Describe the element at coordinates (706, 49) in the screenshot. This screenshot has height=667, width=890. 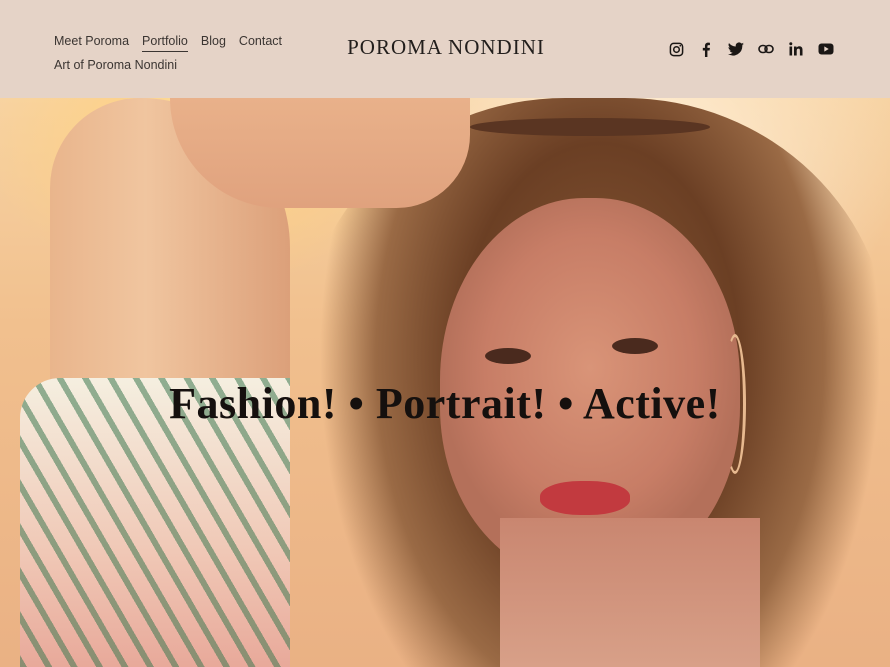
I see `facebook-icon` at that location.